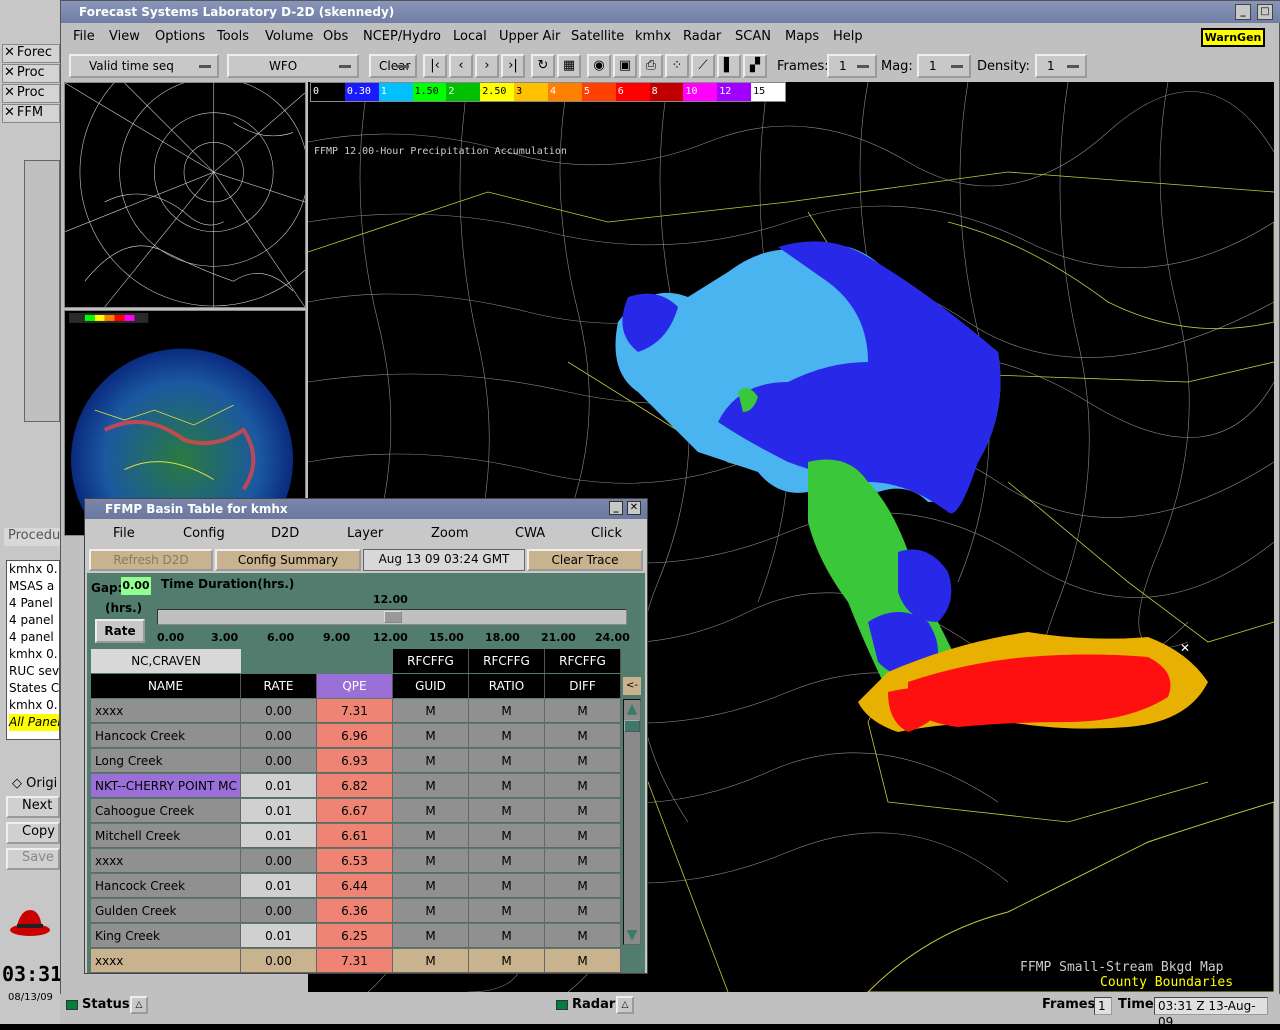 This screenshot has width=1280, height=1030. Describe the element at coordinates (461, 66) in the screenshot. I see `prev-frame-icon: ‹` at that location.